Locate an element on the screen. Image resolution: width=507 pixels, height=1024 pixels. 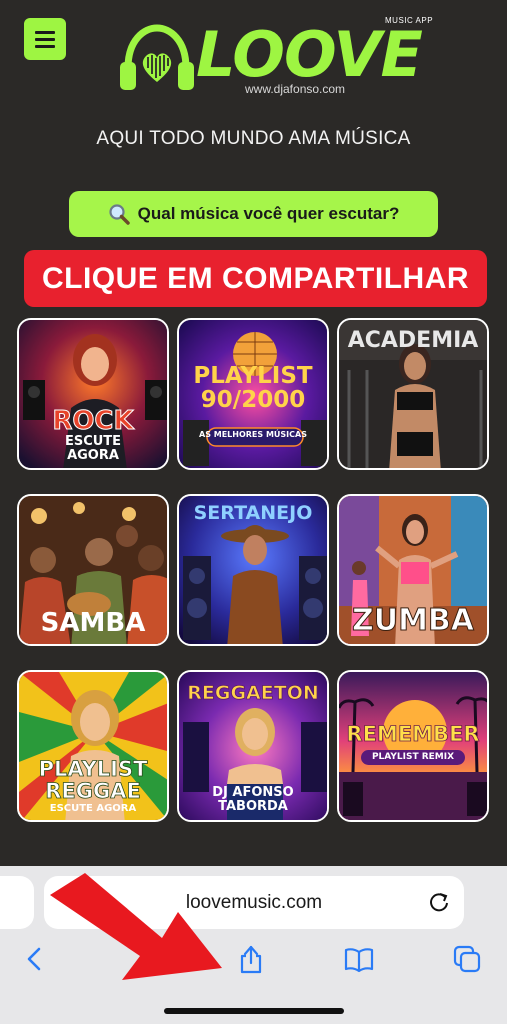
tile-subtitle: PLAYLIST REMIX is located at coordinates (413, 758).